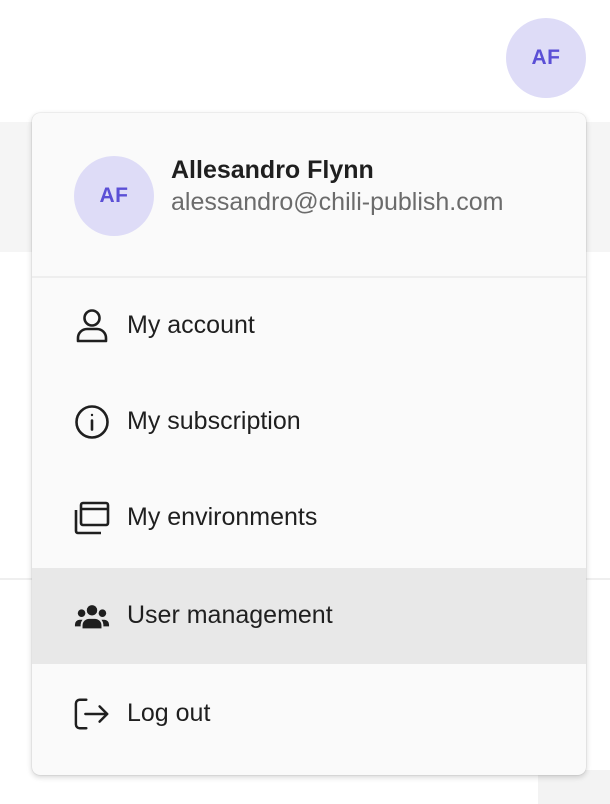 This screenshot has width=610, height=804. I want to click on profile-avatar: AF, so click(114, 196).